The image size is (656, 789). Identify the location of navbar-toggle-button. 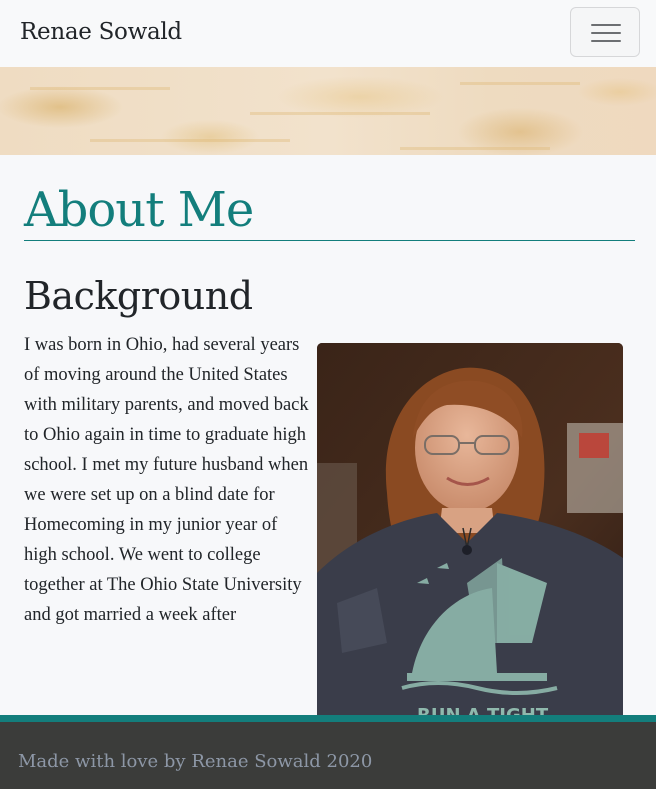
(605, 32).